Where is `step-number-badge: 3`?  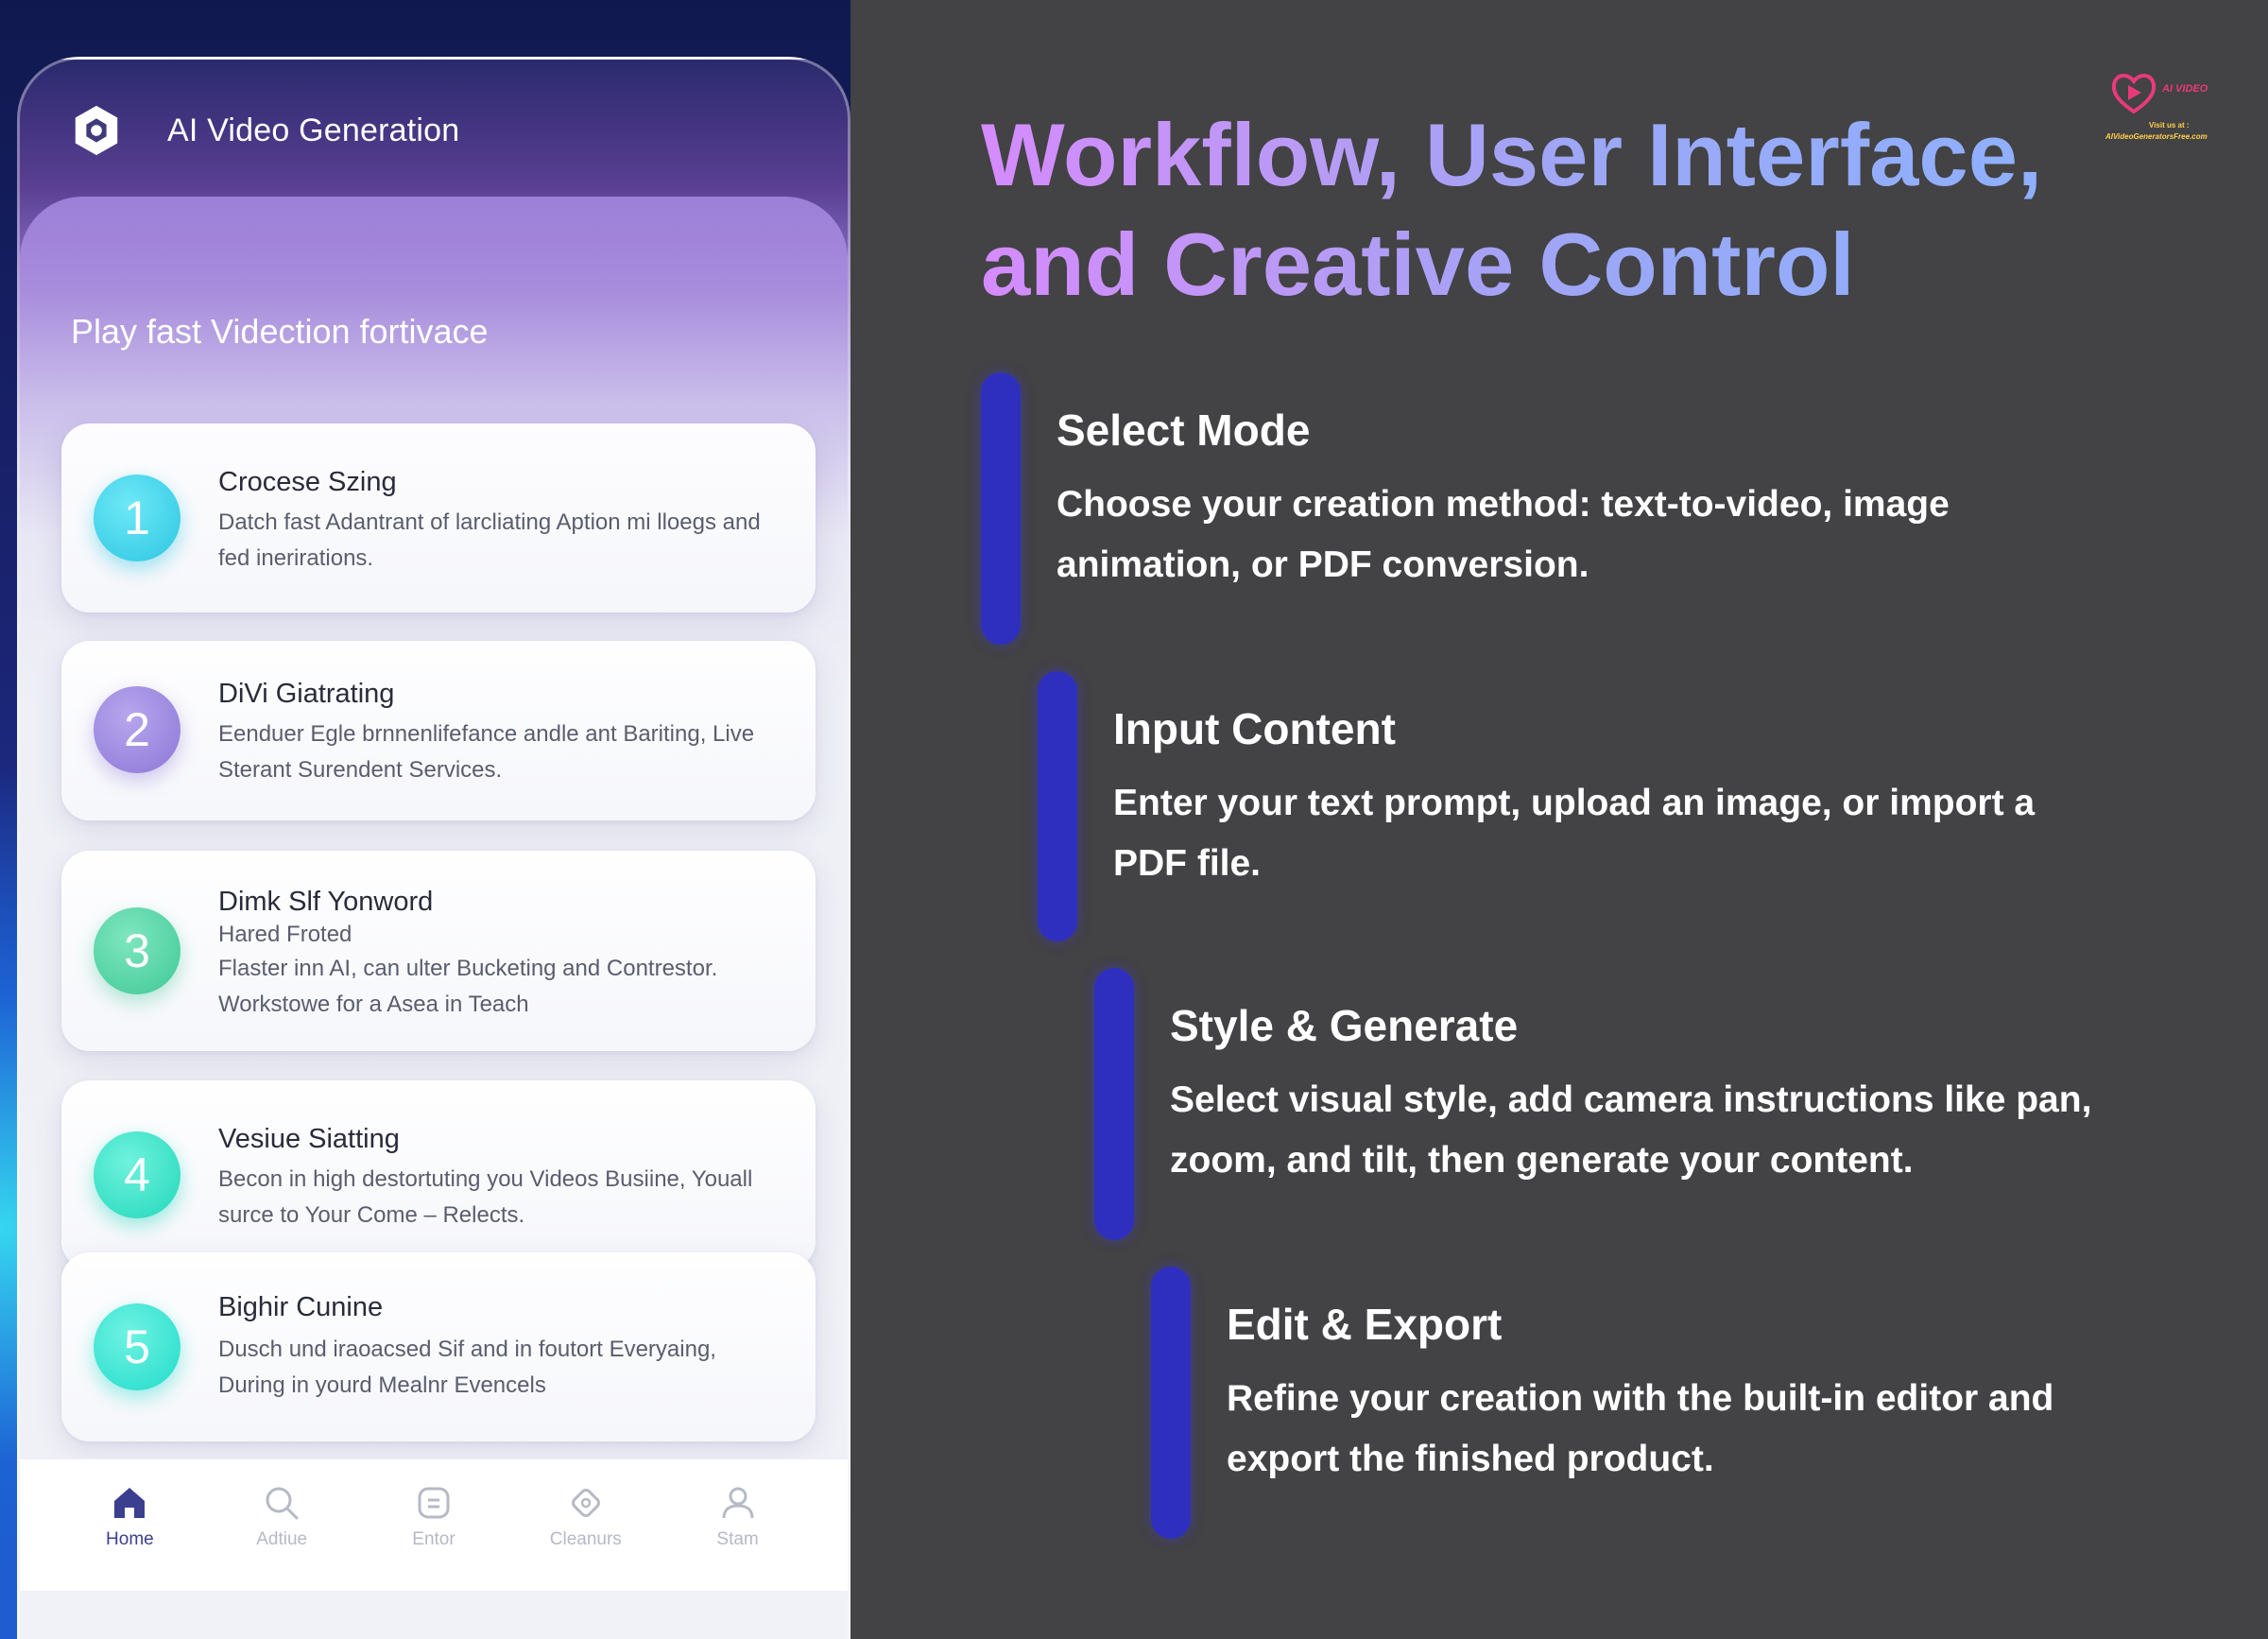
step-number-badge: 3 is located at coordinates (137, 950).